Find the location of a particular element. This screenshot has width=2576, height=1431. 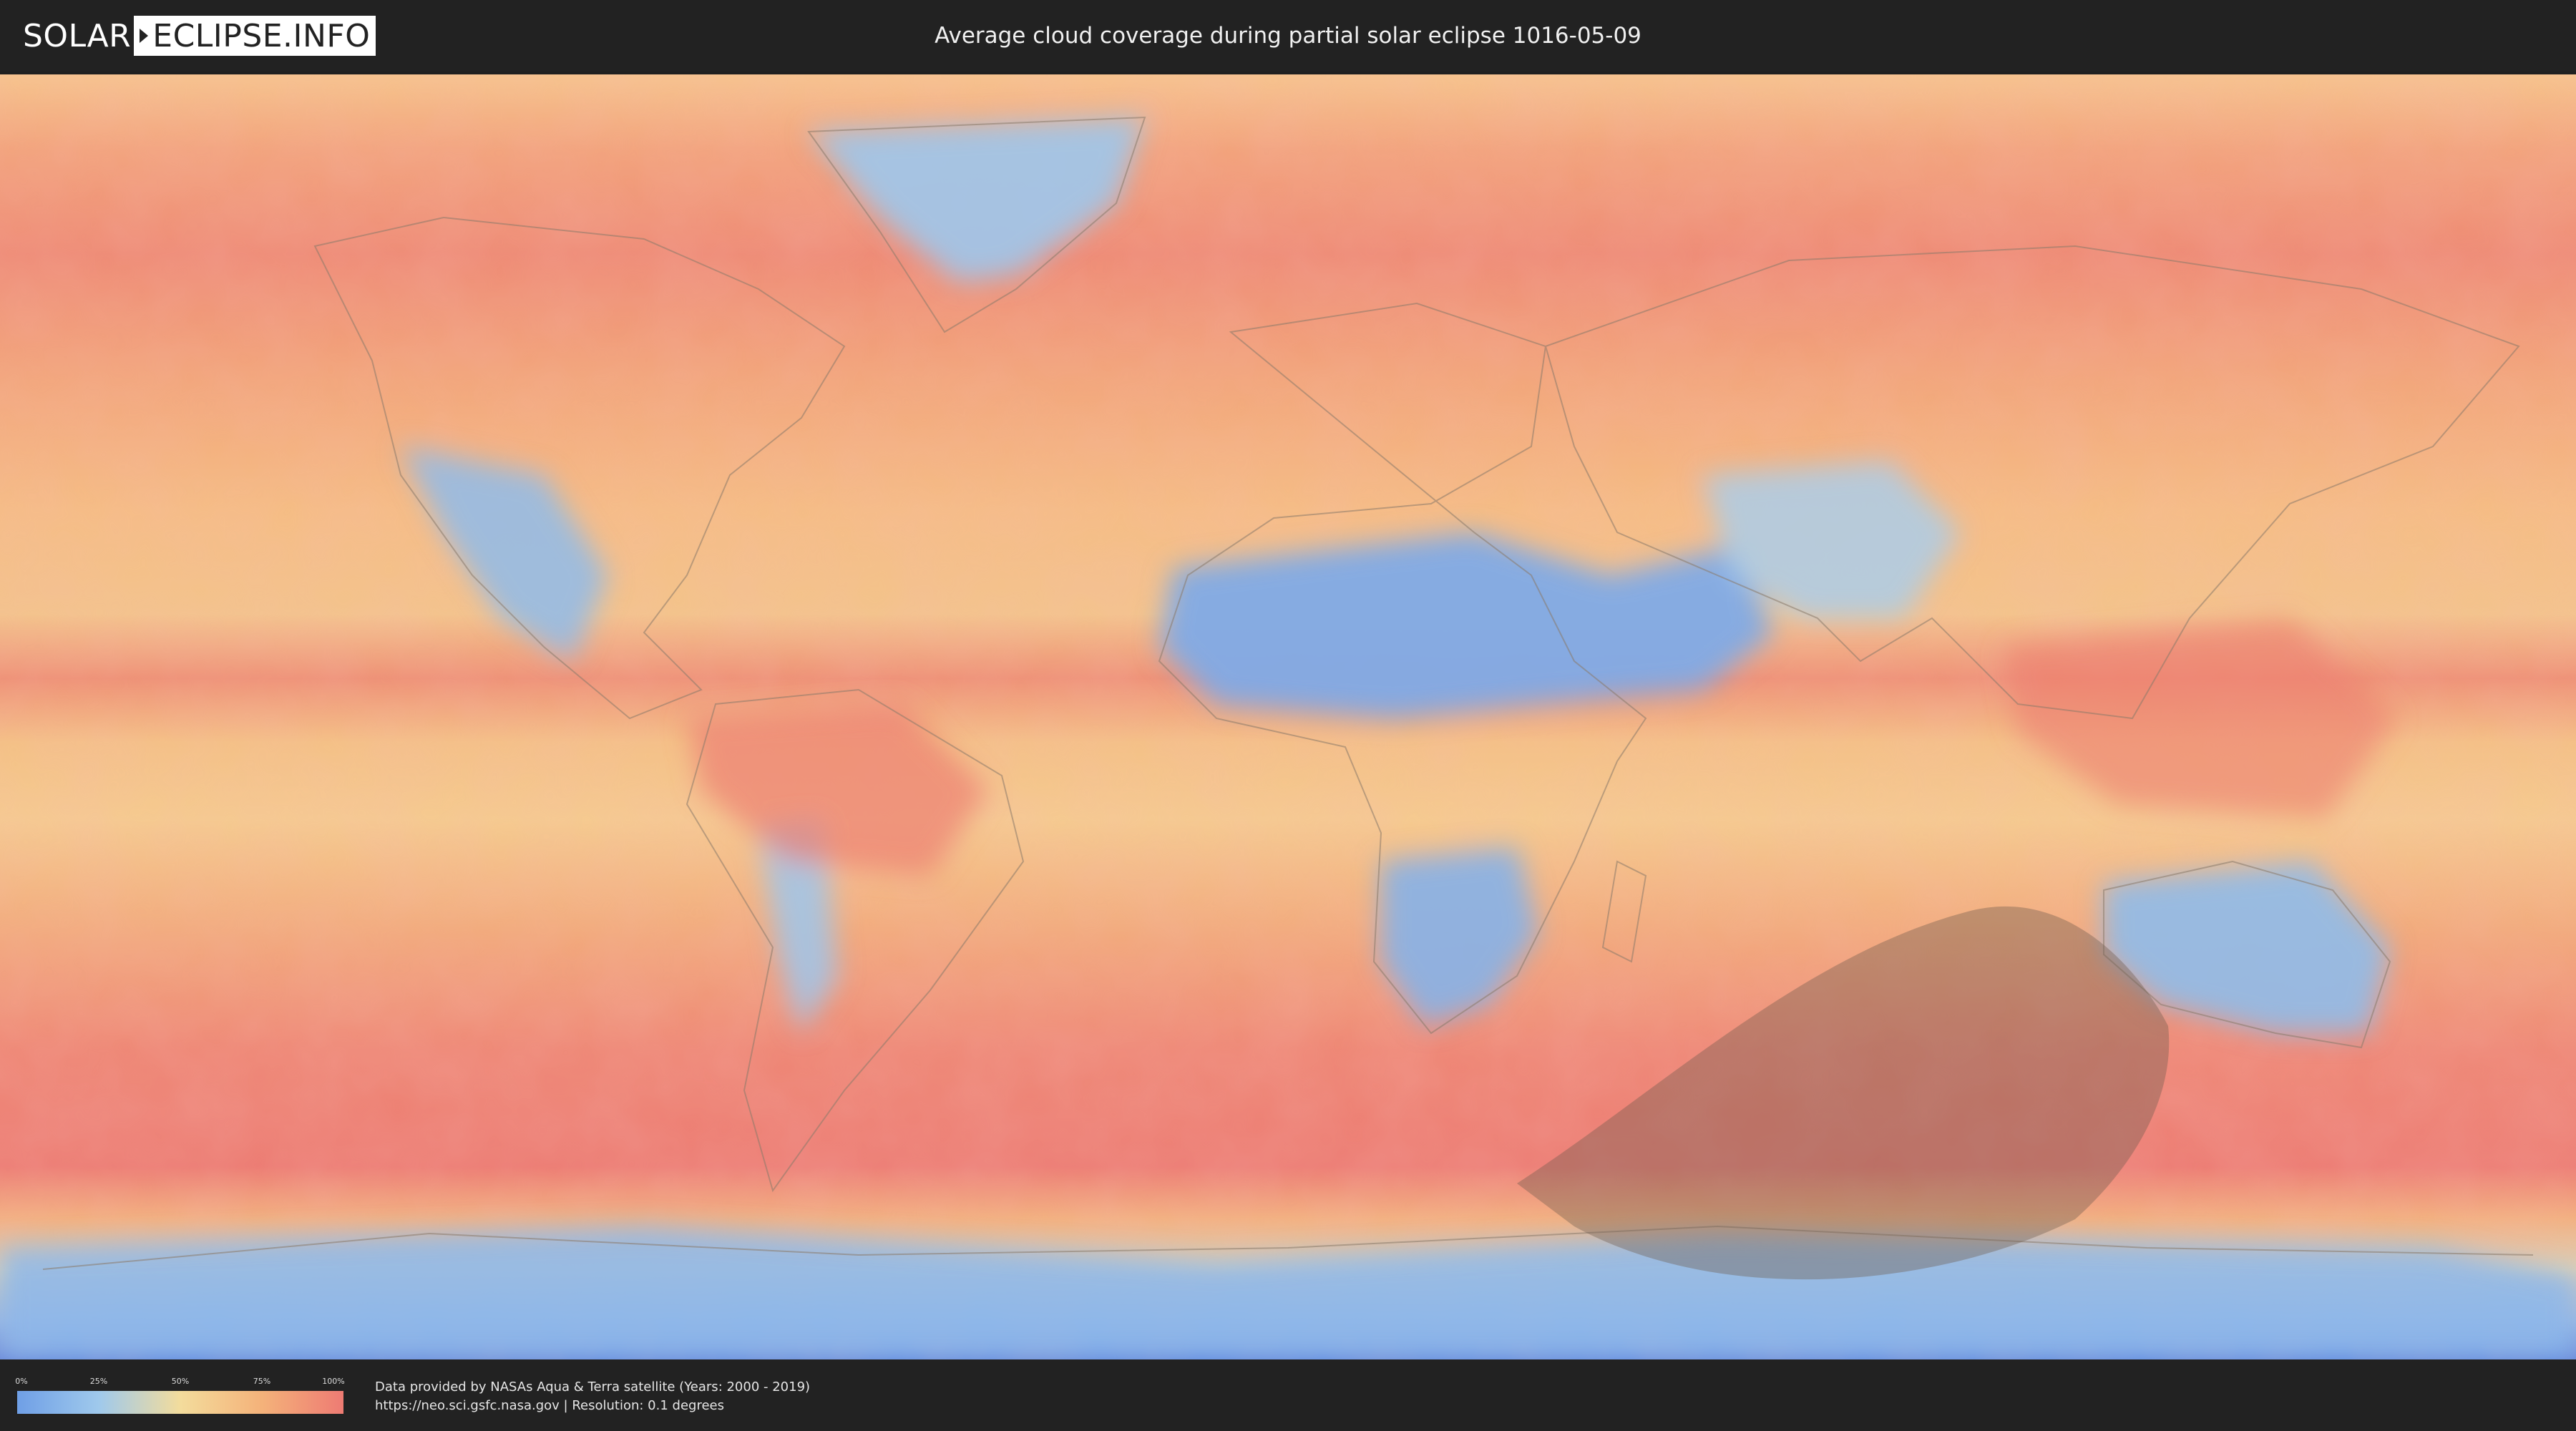

legend-tick-75: 75% is located at coordinates (262, 1382).